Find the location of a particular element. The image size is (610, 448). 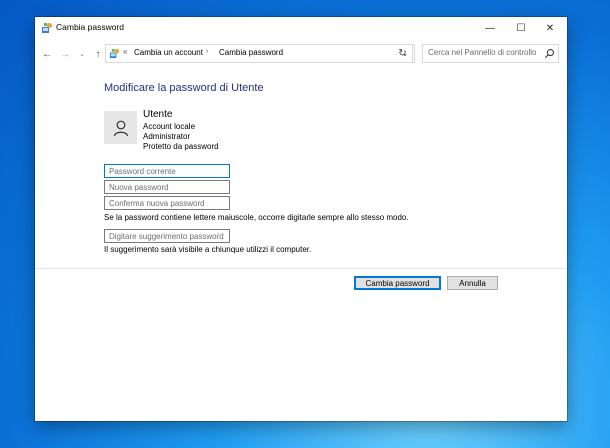

user-icon is located at coordinates (120, 128).